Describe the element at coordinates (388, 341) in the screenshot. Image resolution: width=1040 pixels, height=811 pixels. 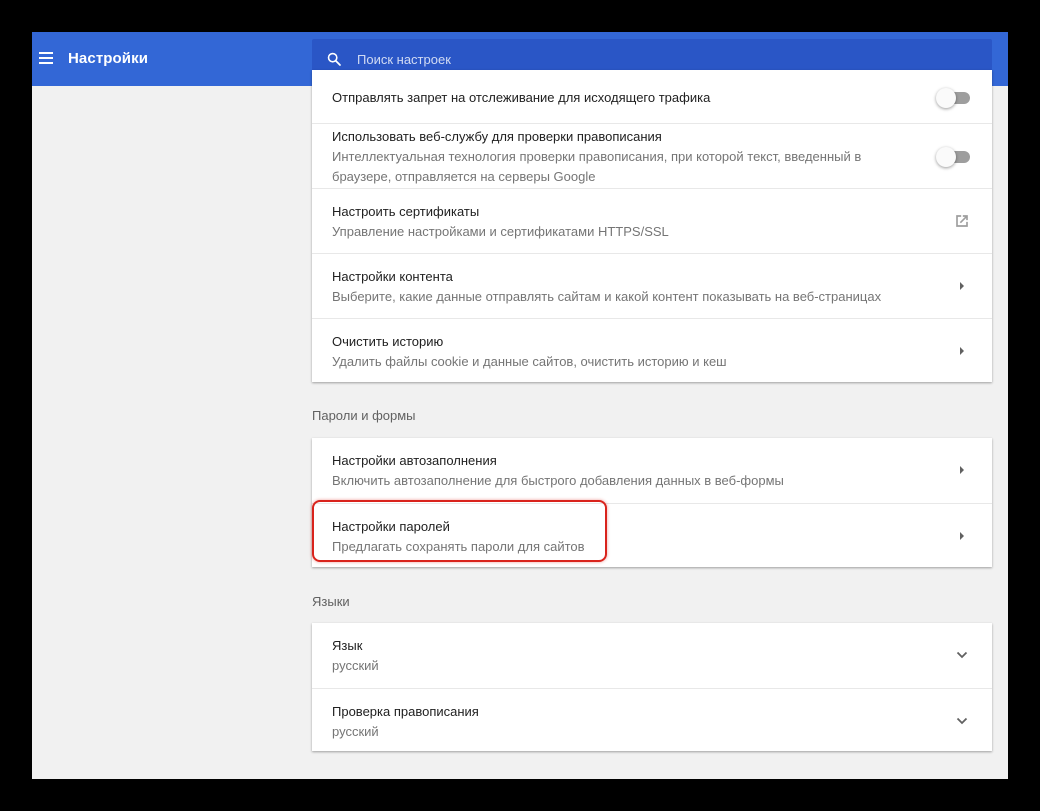
I see `setting-title: Очистить историю` at that location.